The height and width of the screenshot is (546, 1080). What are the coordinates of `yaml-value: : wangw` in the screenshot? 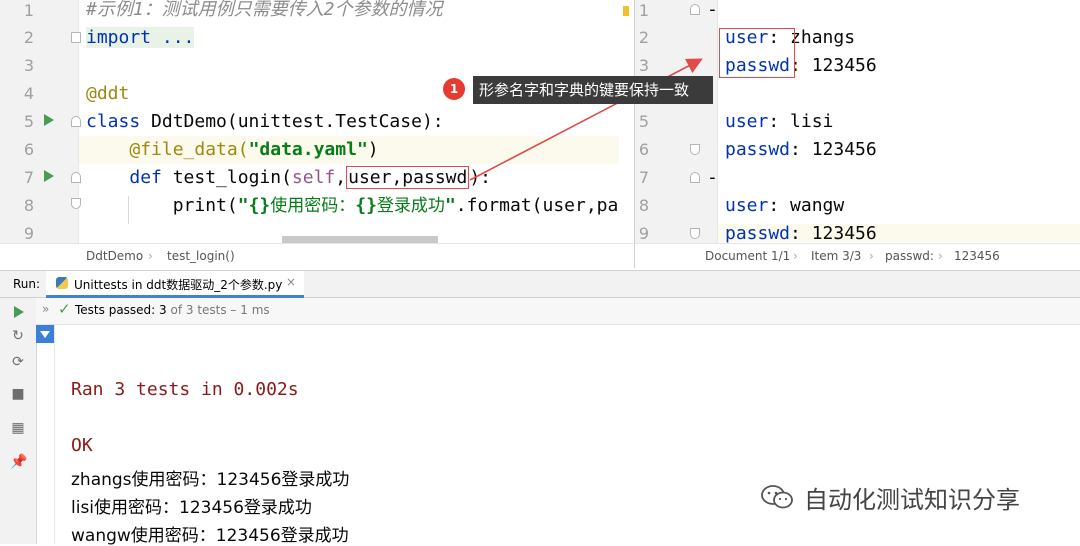 It's located at (806, 205).